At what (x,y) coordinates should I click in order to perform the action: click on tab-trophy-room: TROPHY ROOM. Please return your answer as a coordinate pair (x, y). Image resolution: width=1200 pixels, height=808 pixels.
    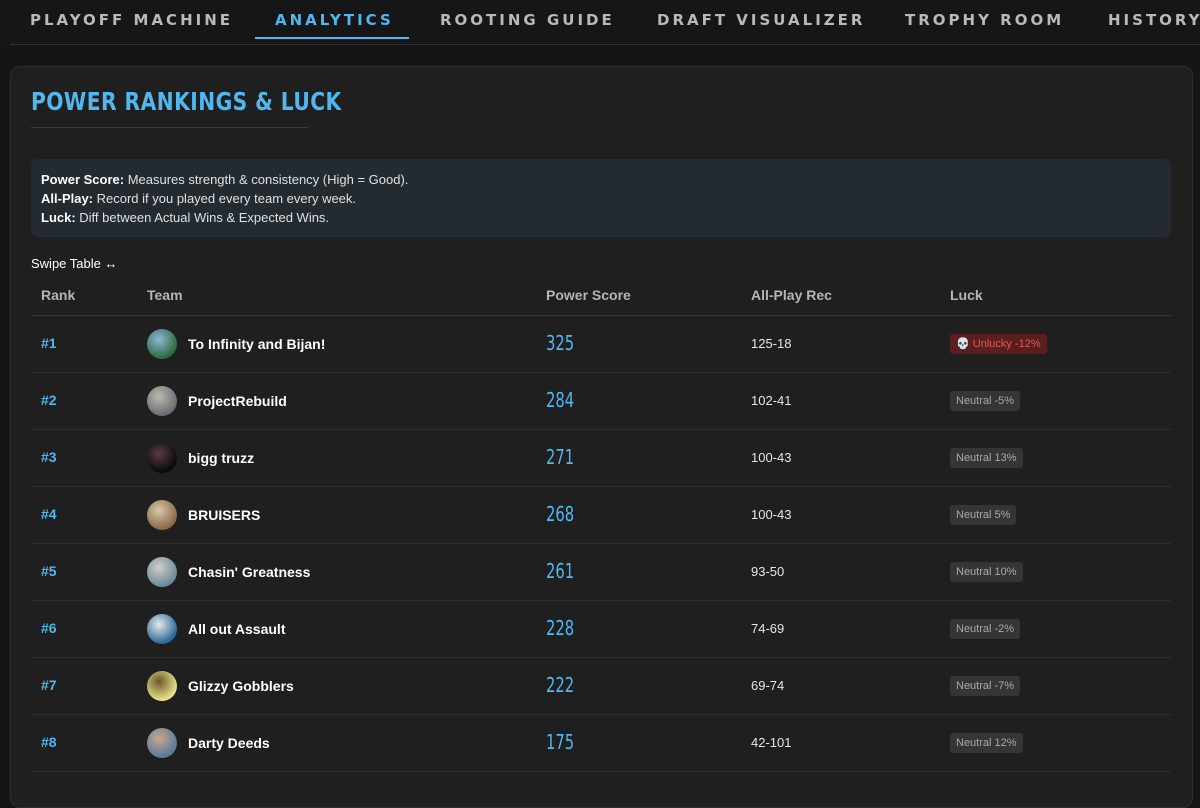
    Looking at the image, I should click on (984, 20).